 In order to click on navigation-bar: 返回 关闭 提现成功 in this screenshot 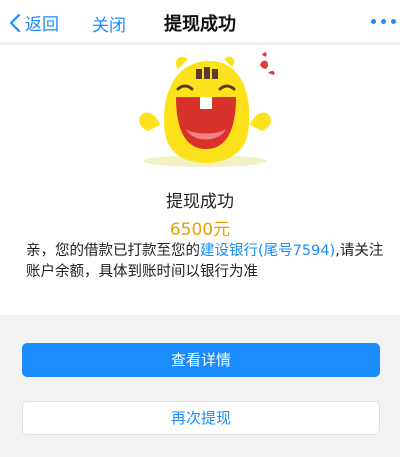, I will do `click(200, 22)`.